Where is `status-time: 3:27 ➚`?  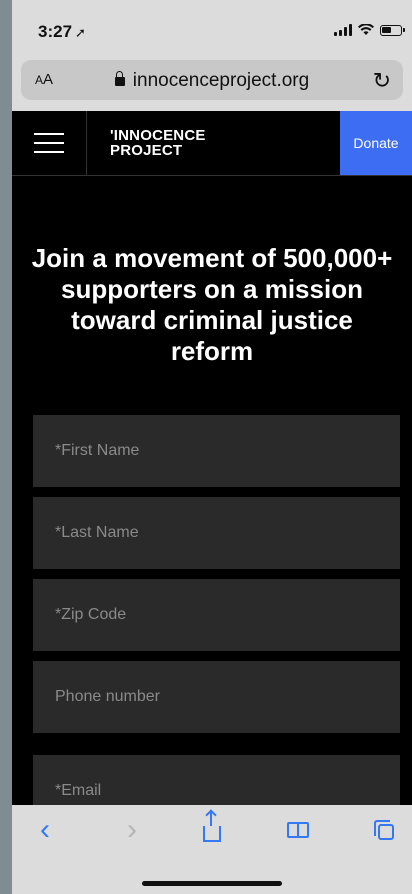
status-time: 3:27 ➚ is located at coordinates (62, 32).